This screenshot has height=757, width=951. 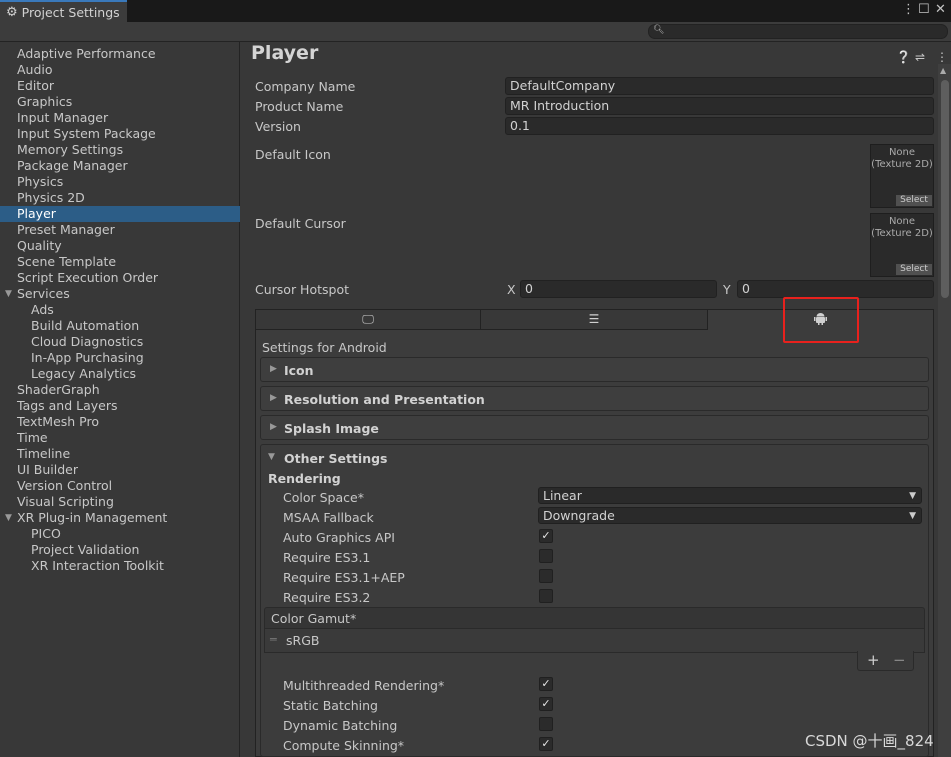 I want to click on foldout-title: Resolution and Presentation, so click(x=384, y=399).